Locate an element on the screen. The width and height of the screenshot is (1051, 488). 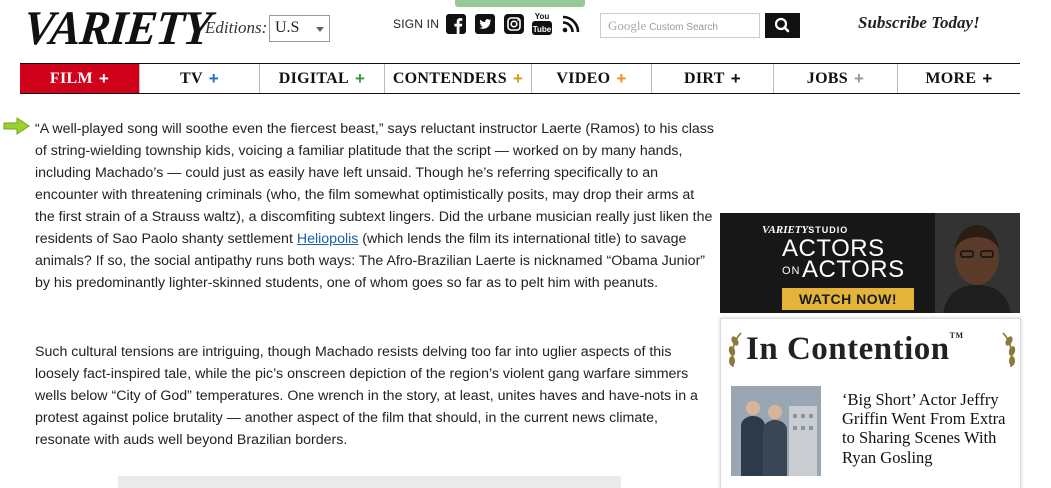
nav-item-more: MORE + is located at coordinates (959, 78).